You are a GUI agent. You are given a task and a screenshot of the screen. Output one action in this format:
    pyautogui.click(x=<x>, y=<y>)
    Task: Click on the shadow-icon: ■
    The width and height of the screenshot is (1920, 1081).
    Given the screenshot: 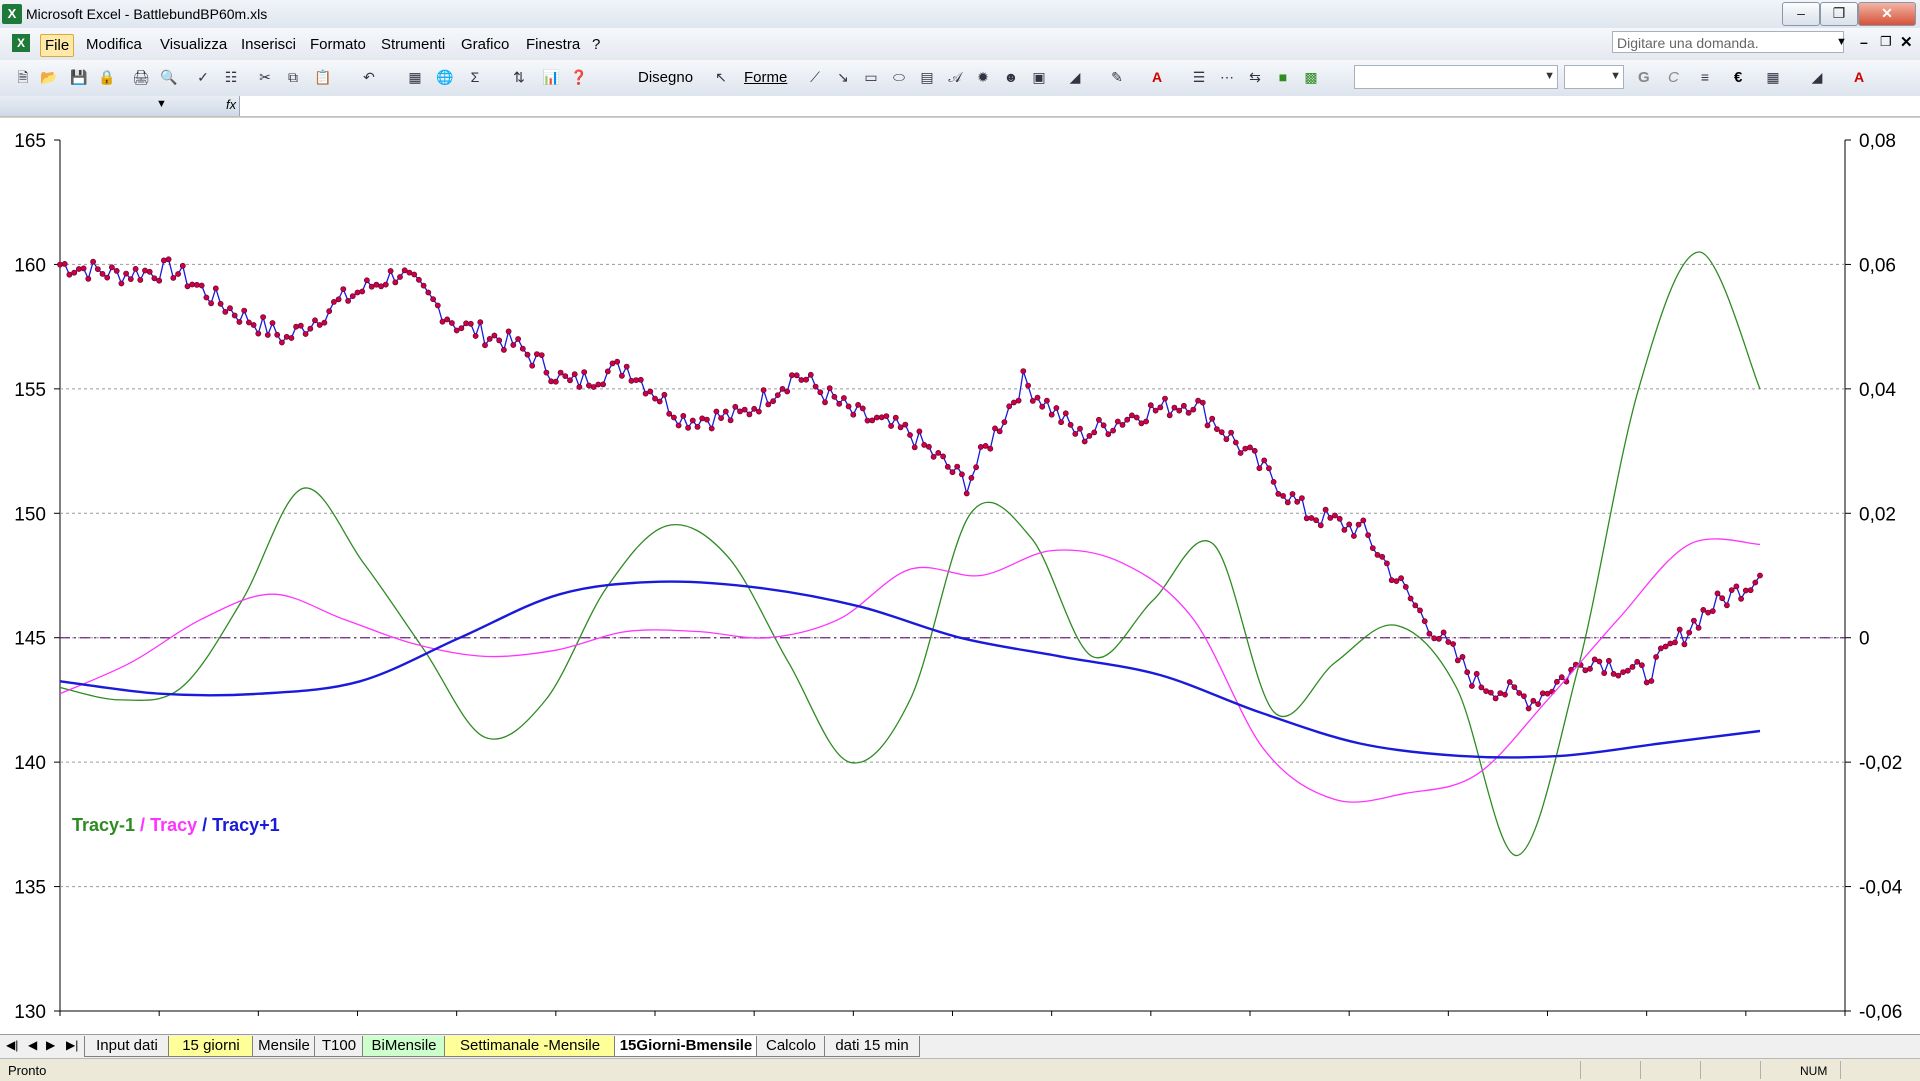 What is the action you would take?
    pyautogui.click(x=1283, y=77)
    